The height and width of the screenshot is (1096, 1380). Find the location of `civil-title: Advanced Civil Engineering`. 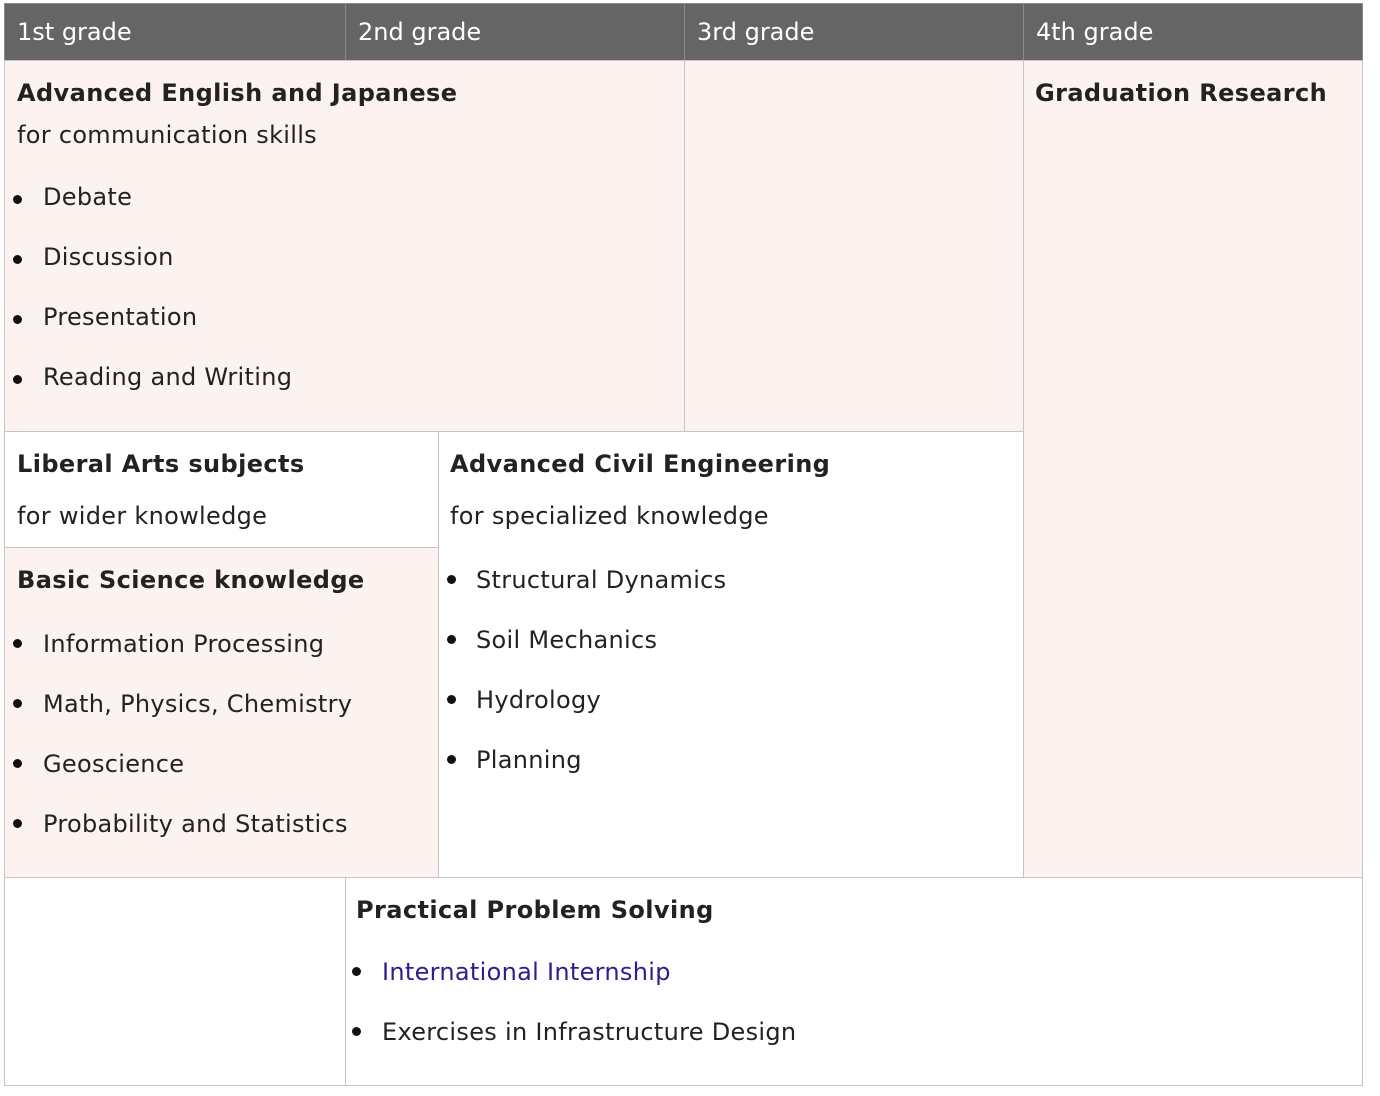

civil-title: Advanced Civil Engineering is located at coordinates (640, 464).